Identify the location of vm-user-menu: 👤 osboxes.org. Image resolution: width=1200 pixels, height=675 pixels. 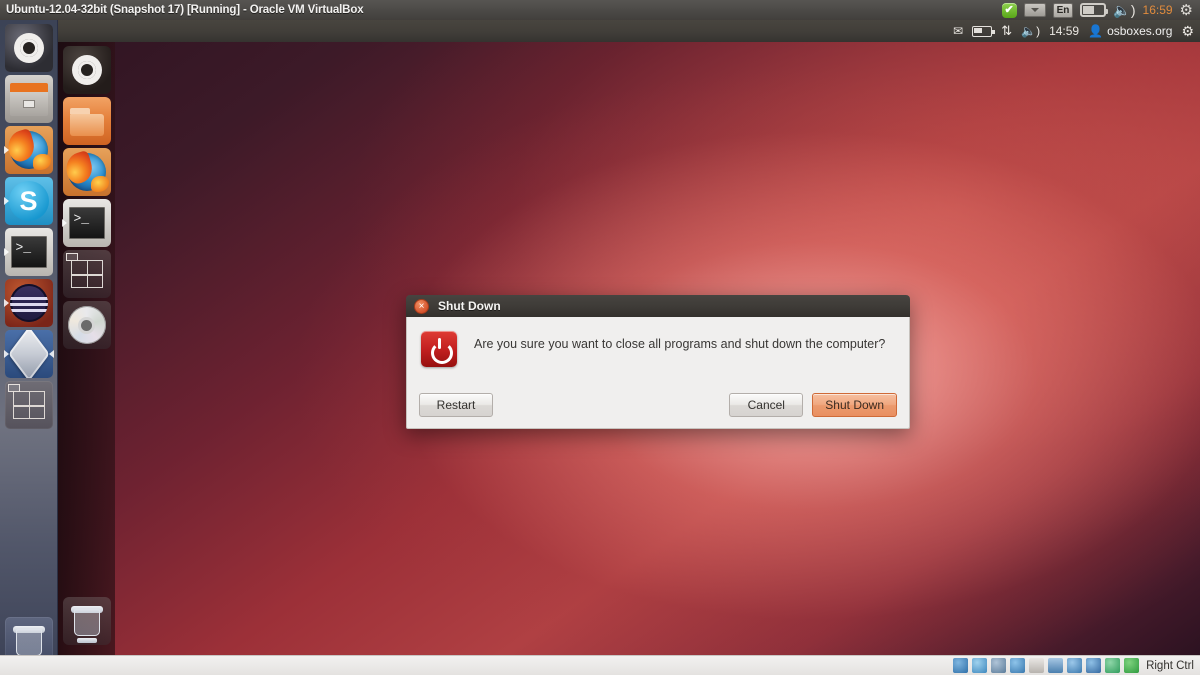
(1130, 31).